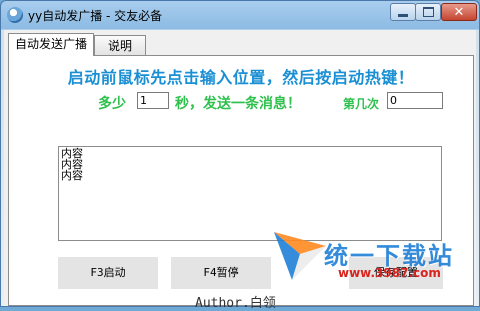 The image size is (480, 311). Describe the element at coordinates (51, 44) in the screenshot. I see `tab-auto-broadcast: 自动发送广播` at that location.